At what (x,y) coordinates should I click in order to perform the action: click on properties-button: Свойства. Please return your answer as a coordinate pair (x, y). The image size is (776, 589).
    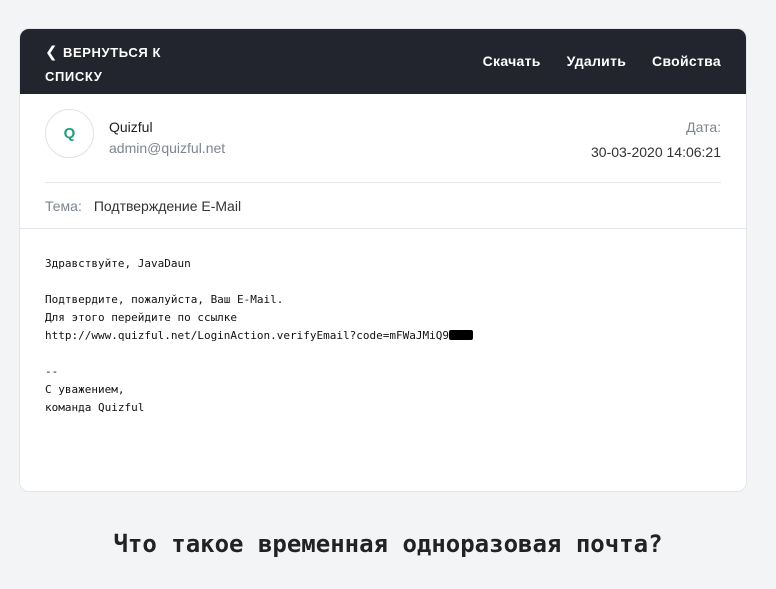
    Looking at the image, I should click on (686, 61).